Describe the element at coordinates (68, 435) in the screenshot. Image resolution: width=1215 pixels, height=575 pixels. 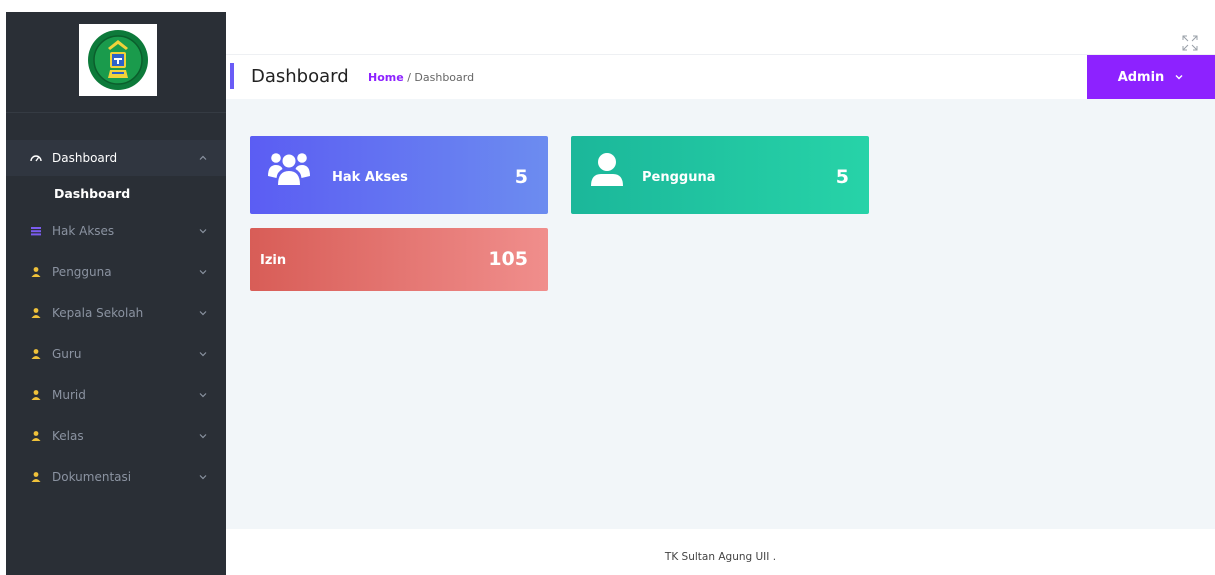
I see `sidebar-item-label: Kelas` at that location.